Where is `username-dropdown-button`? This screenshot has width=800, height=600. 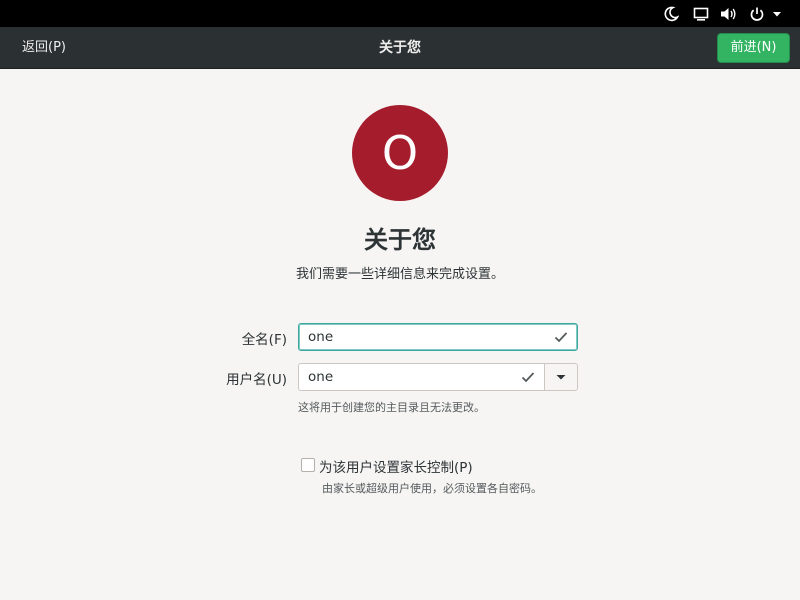
username-dropdown-button is located at coordinates (561, 377).